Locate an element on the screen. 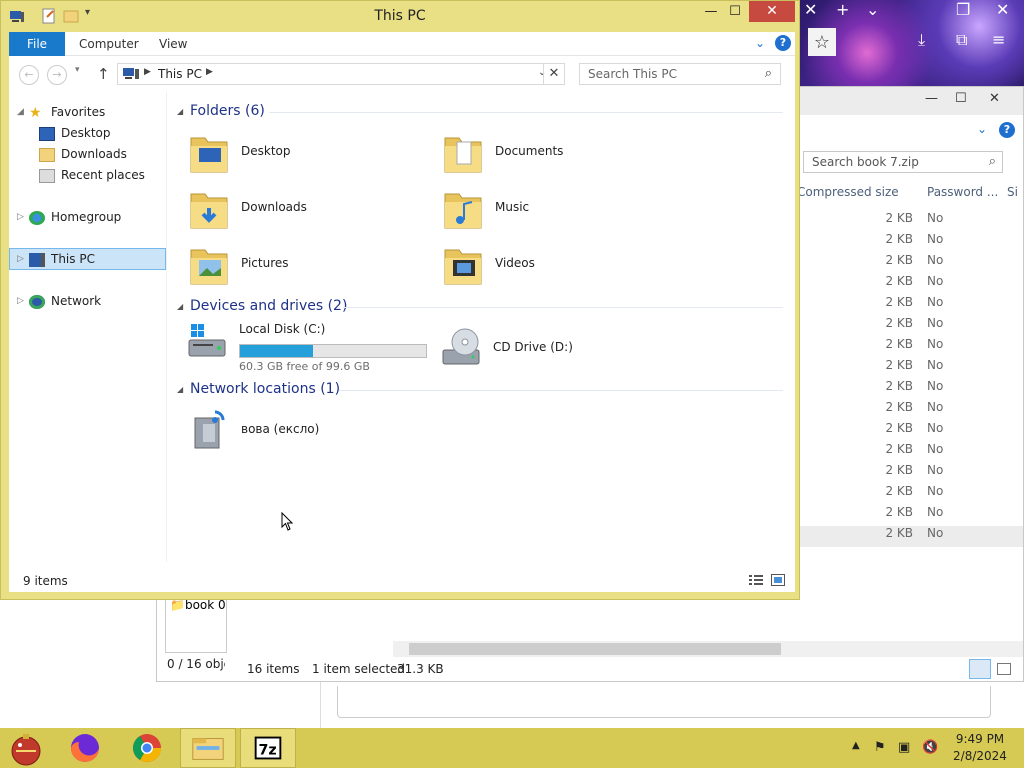 Image resolution: width=1024 pixels, height=771 pixels. search-input: Search This PC ⌕ is located at coordinates (680, 74).